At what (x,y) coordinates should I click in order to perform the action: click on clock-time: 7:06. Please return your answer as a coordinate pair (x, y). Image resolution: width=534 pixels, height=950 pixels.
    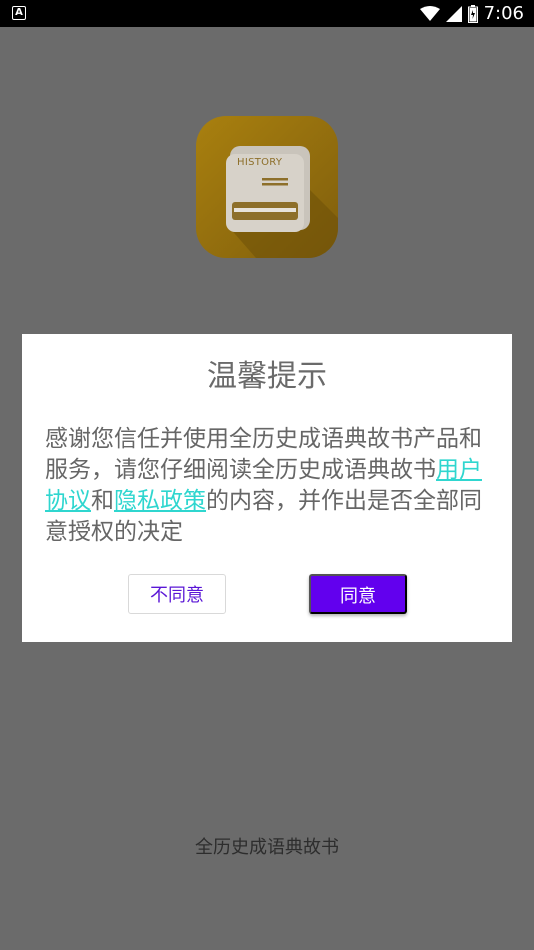
    Looking at the image, I should click on (503, 13).